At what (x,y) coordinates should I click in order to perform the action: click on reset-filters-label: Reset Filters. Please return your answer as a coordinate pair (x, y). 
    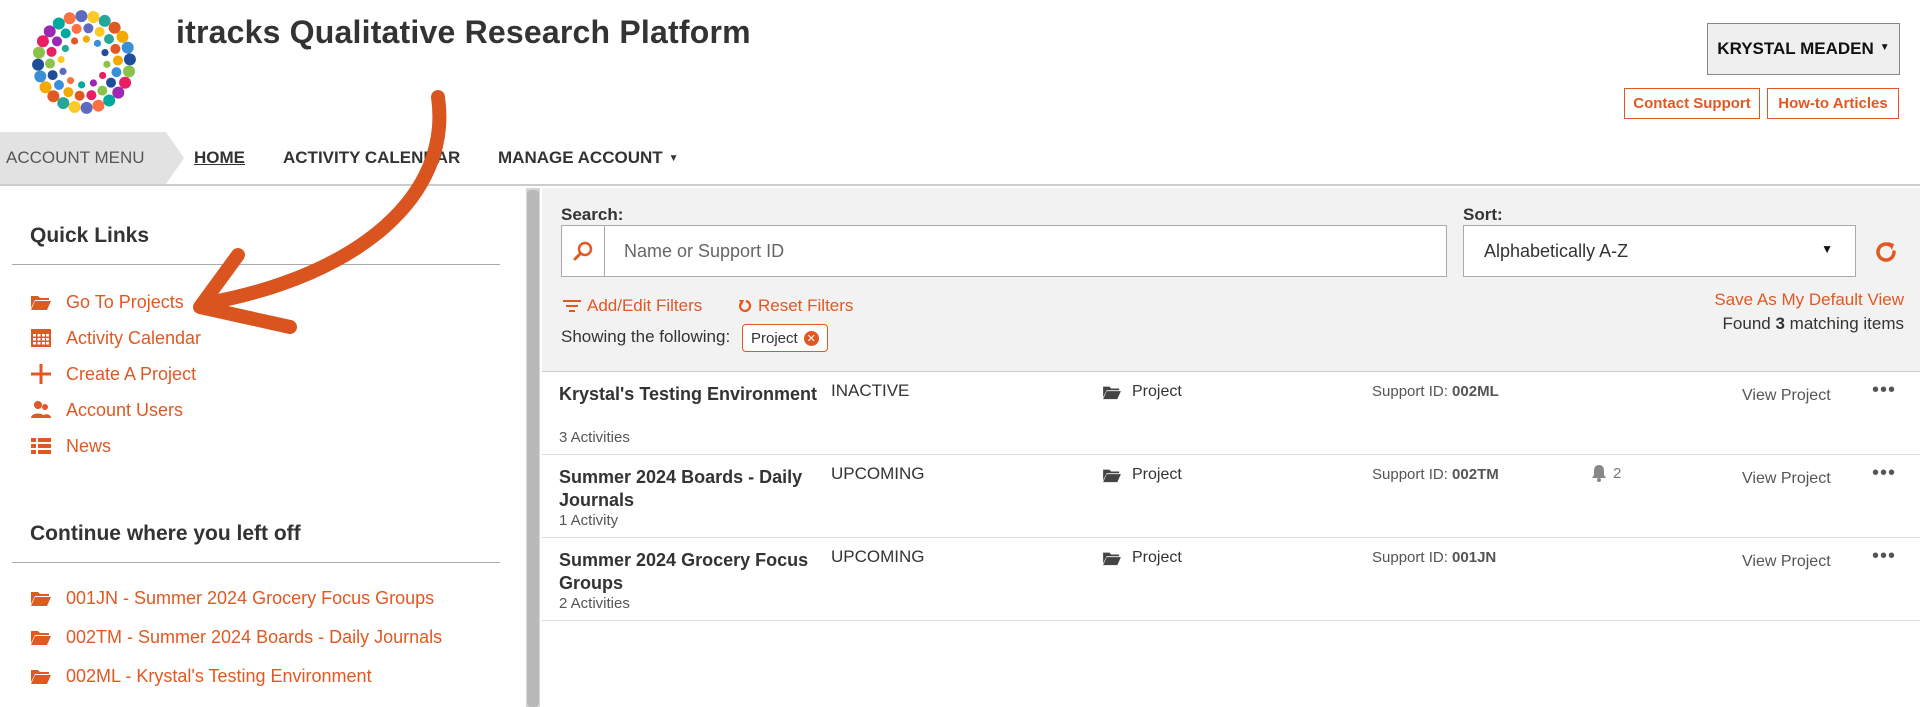
    Looking at the image, I should click on (806, 305).